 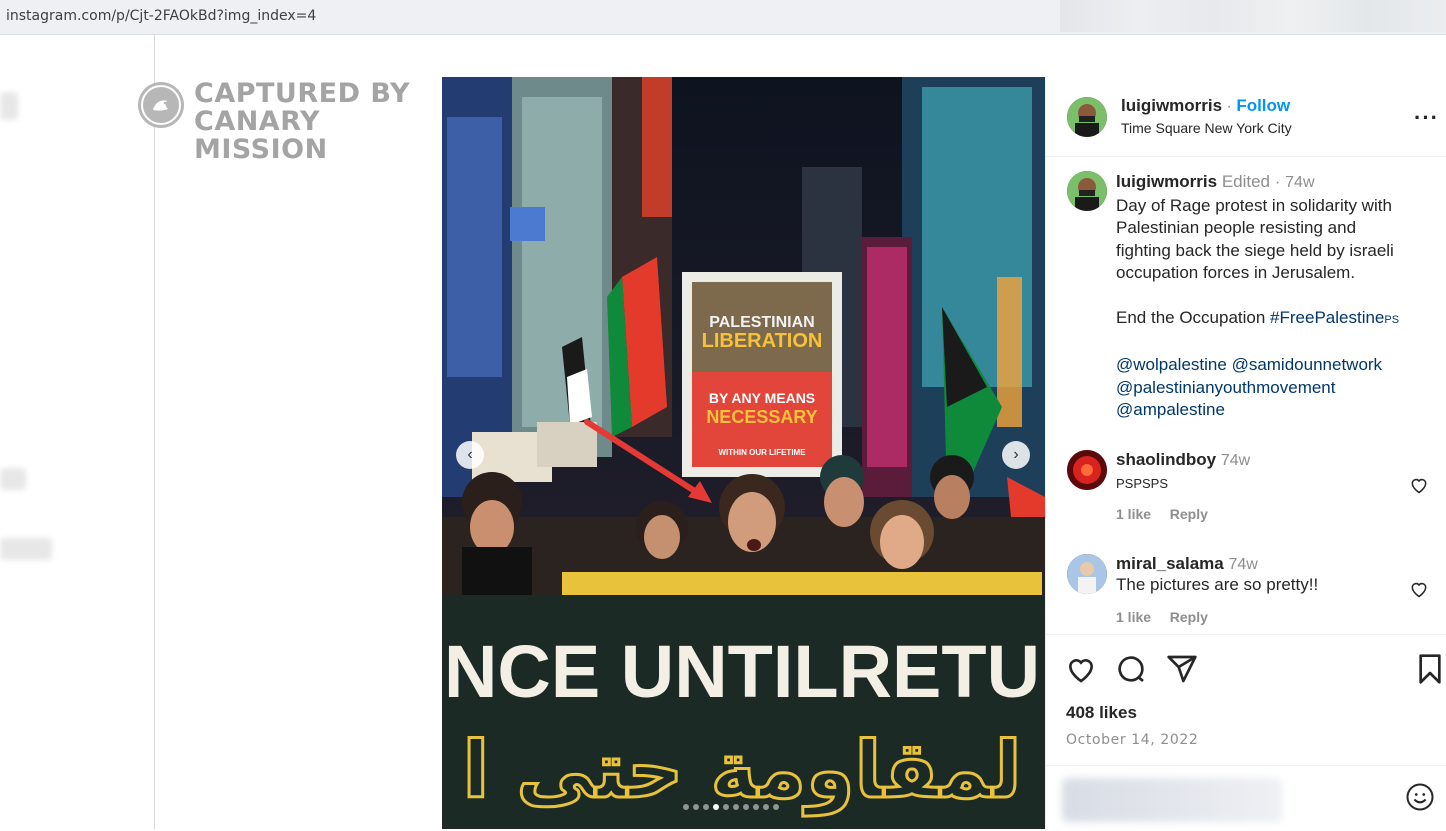 I want to click on mention-link: @palestinianyouthmovement, so click(x=1226, y=387).